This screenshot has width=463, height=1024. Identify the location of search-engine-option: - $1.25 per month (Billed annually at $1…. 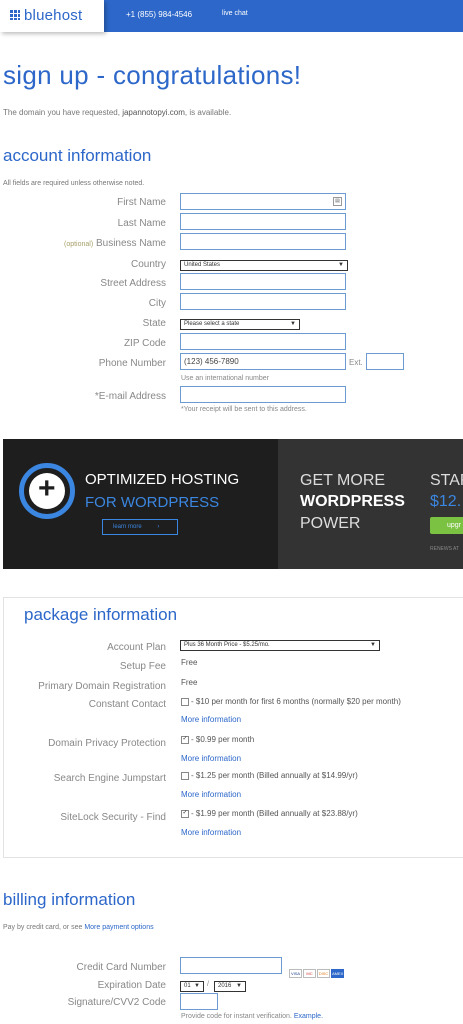
(269, 775).